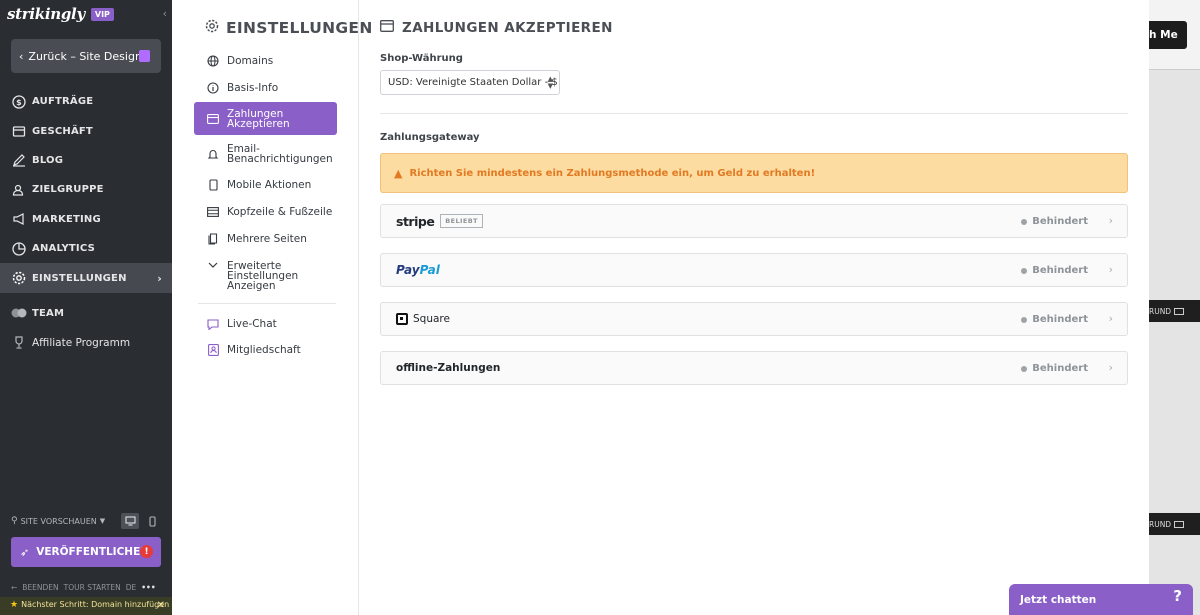 This screenshot has height=615, width=1200. Describe the element at coordinates (754, 368) in the screenshot. I see `gateway-row-offline: offline-Zahlungen Behindert ›` at that location.